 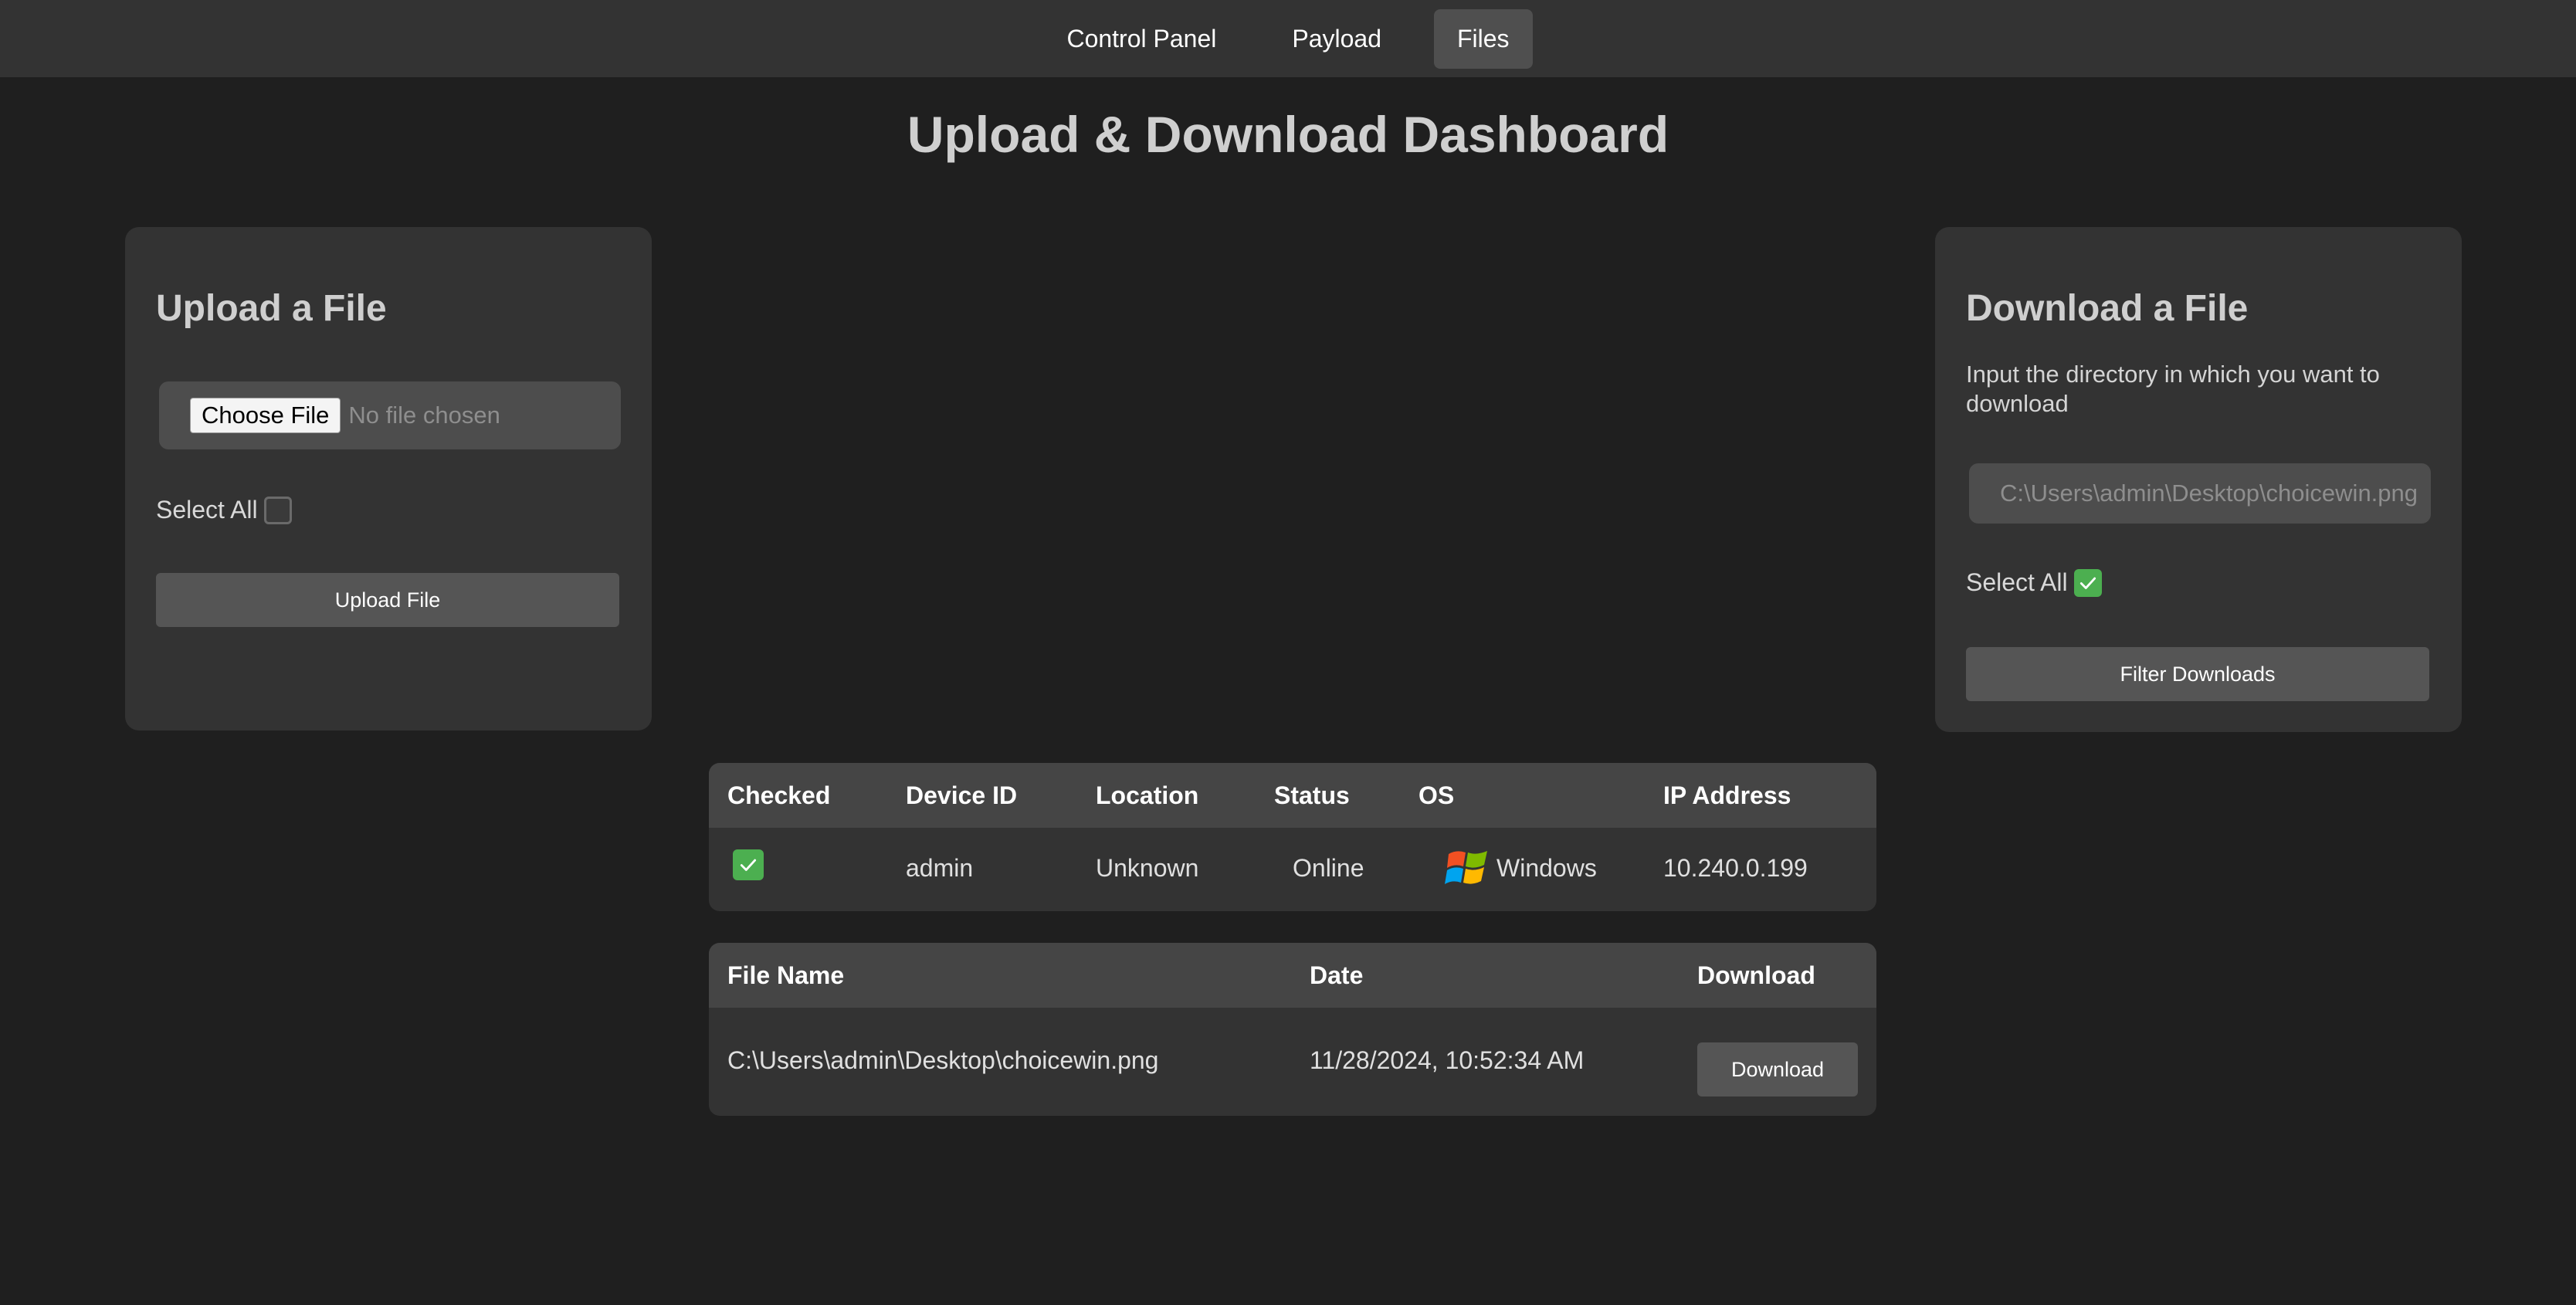 I want to click on page-title: Upload & Download Dashboard, so click(x=1288, y=134).